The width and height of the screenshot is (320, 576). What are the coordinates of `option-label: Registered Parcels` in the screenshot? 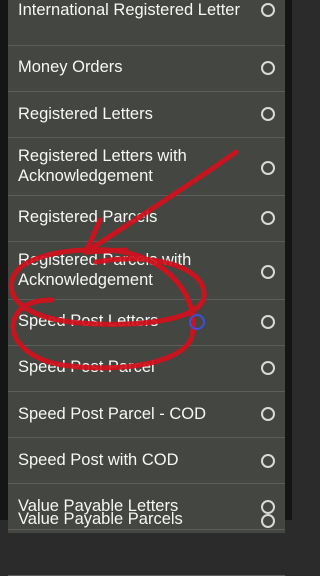 It's located at (88, 217).